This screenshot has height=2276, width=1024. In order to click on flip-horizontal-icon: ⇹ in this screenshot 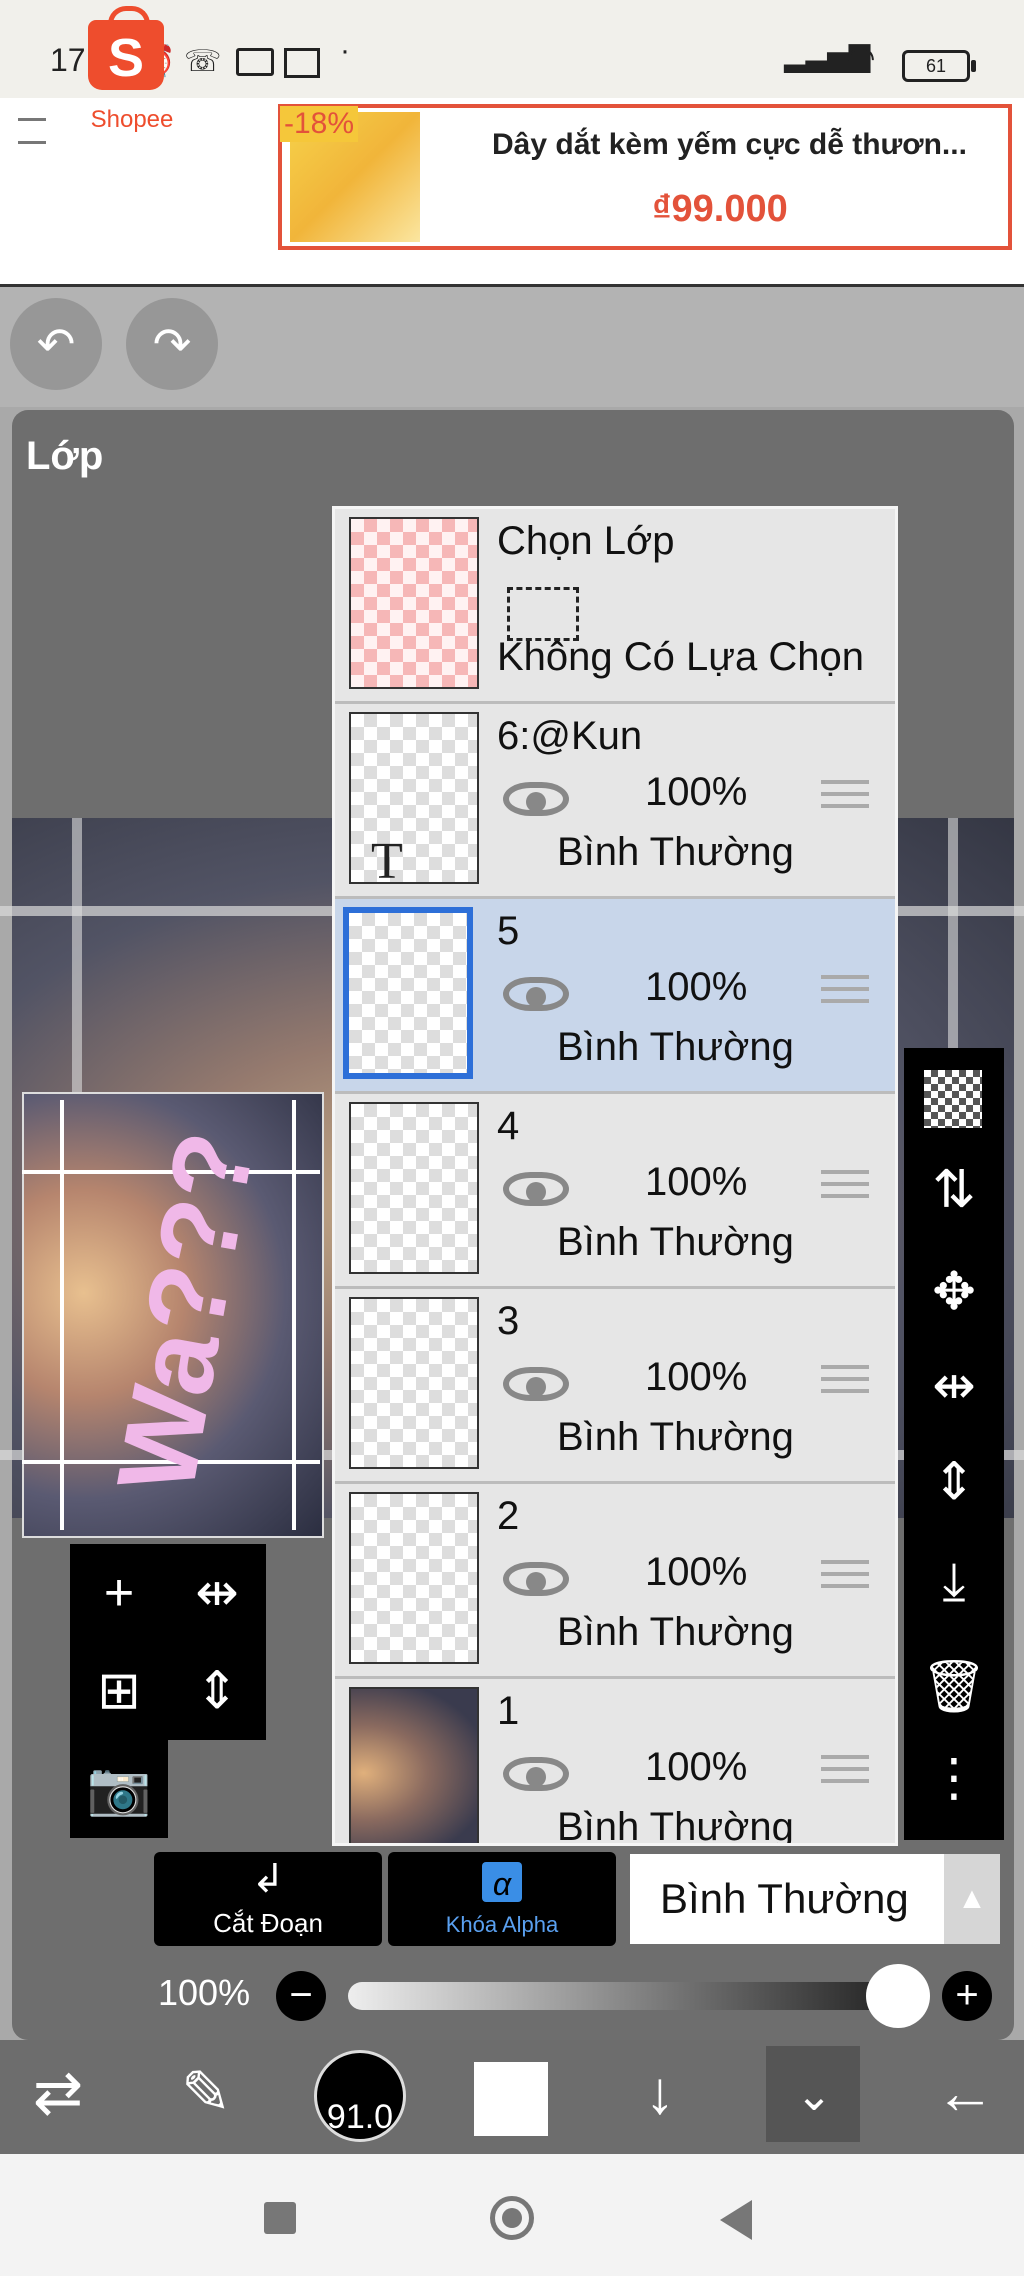, I will do `click(954, 1386)`.